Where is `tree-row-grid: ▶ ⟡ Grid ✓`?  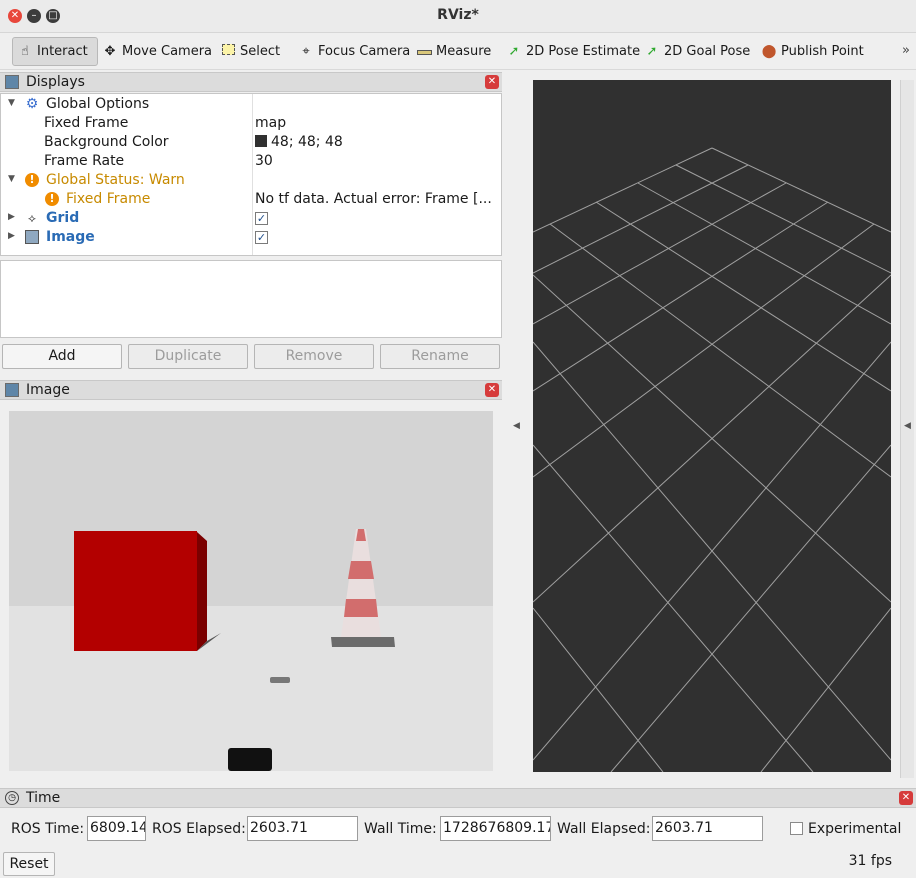 tree-row-grid: ▶ ⟡ Grid ✓ is located at coordinates (251, 218).